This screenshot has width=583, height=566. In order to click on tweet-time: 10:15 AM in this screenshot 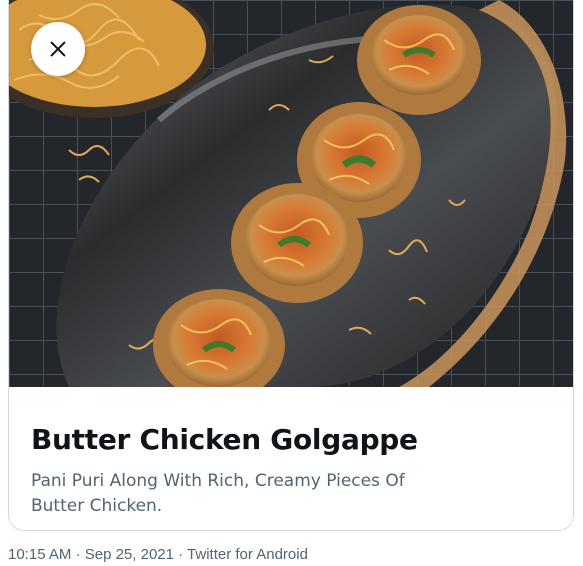, I will do `click(40, 554)`.